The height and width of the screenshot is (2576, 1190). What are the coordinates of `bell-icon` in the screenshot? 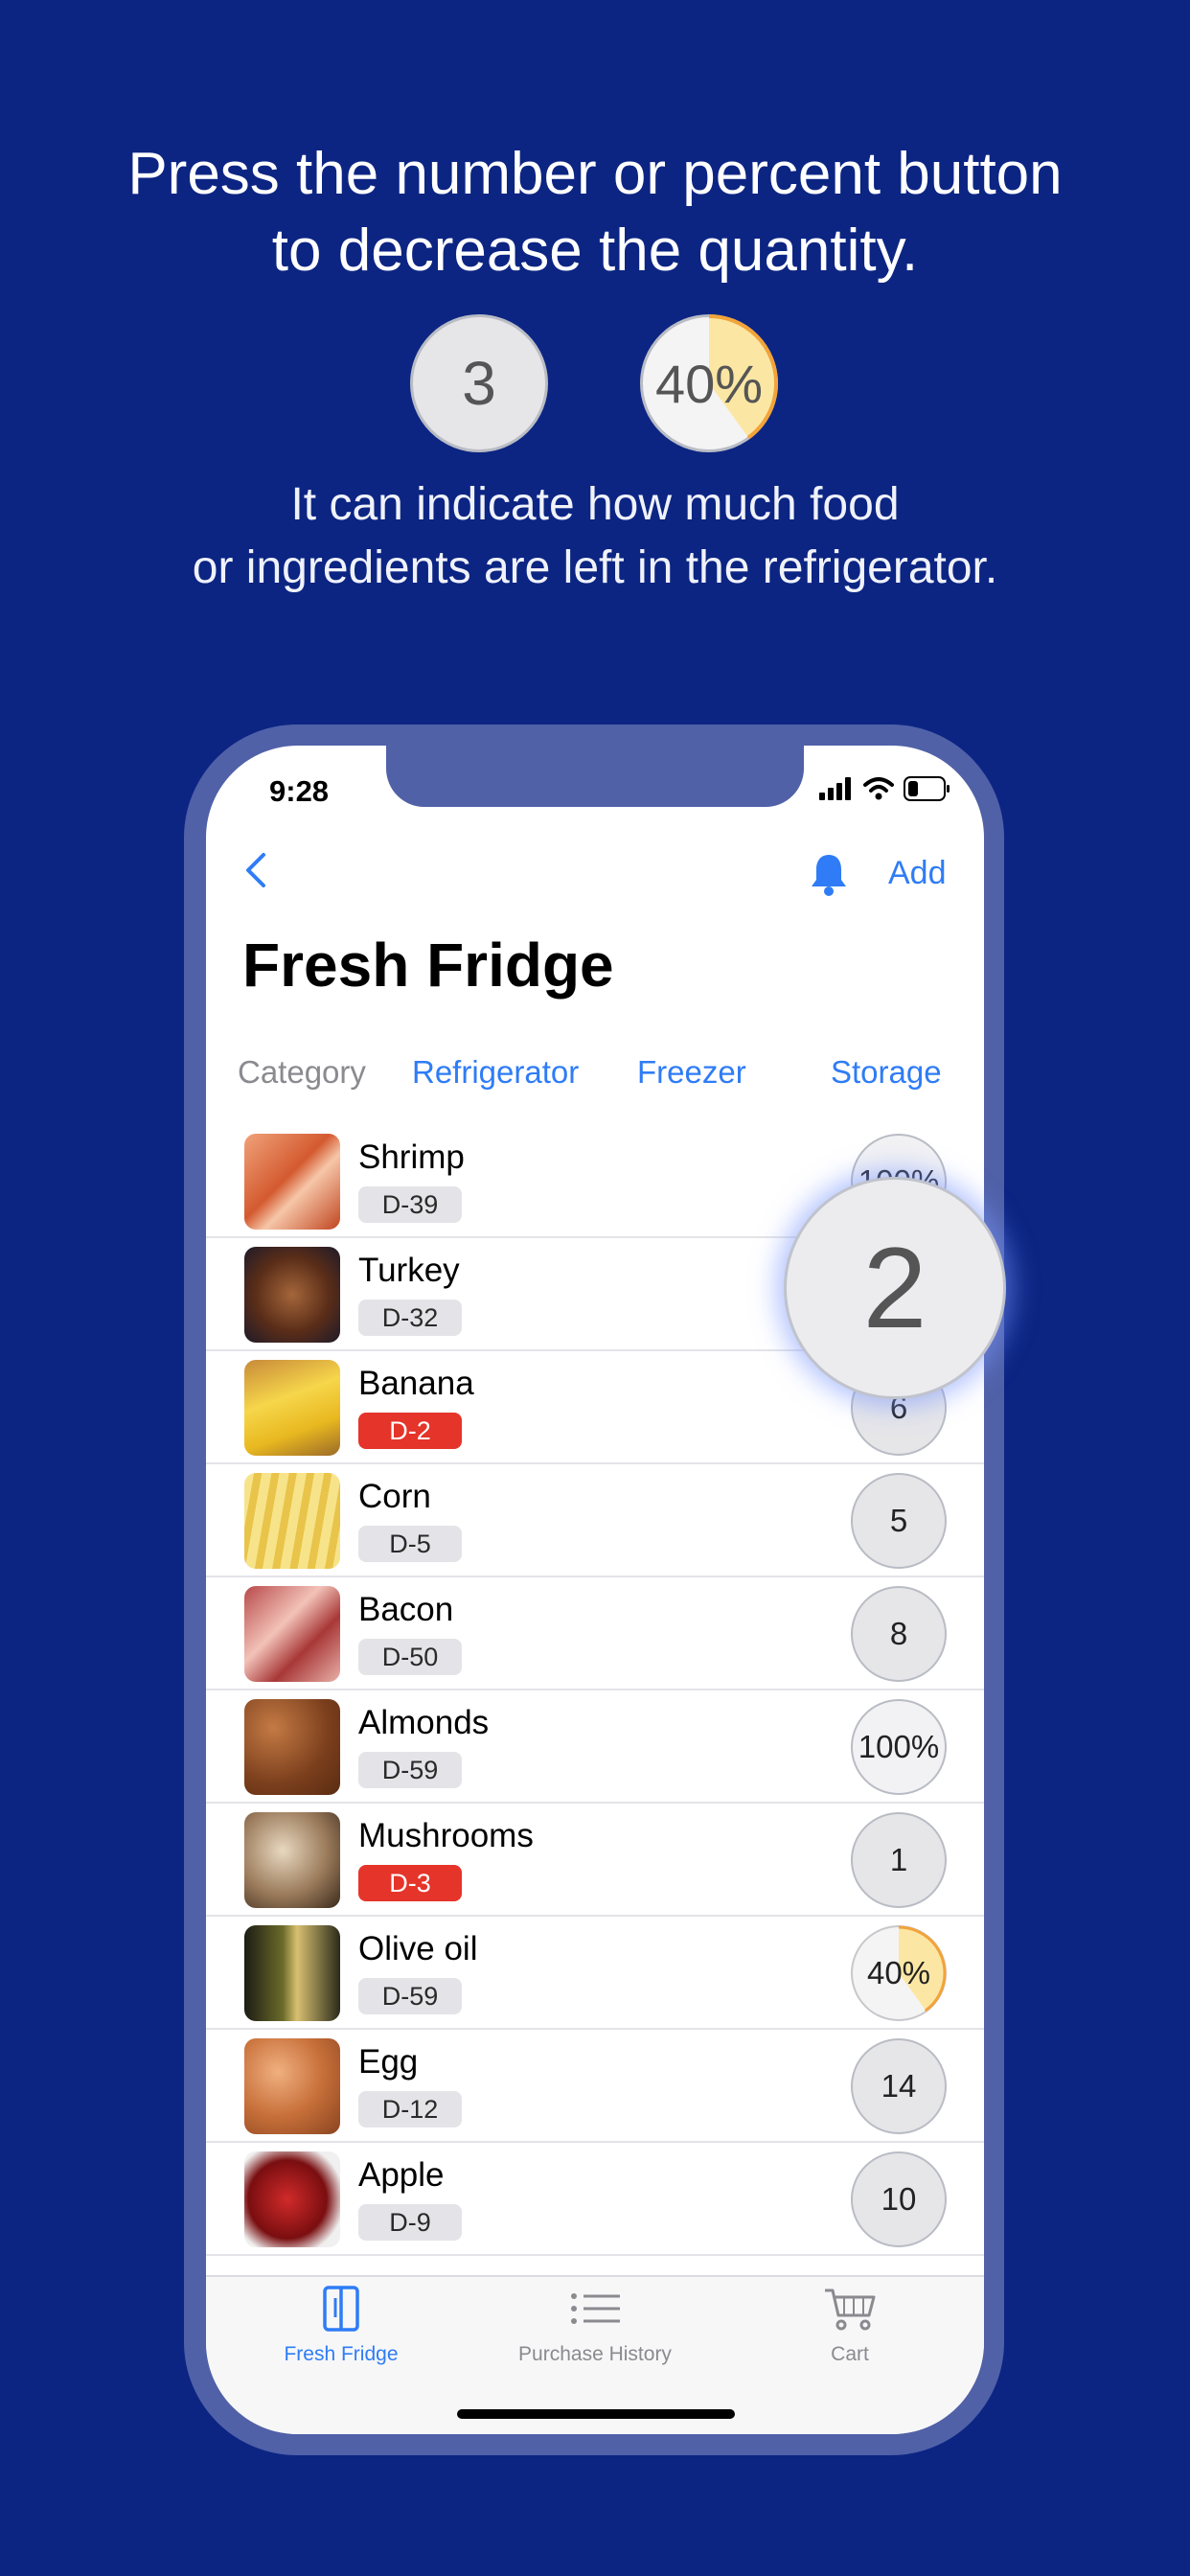 It's located at (829, 874).